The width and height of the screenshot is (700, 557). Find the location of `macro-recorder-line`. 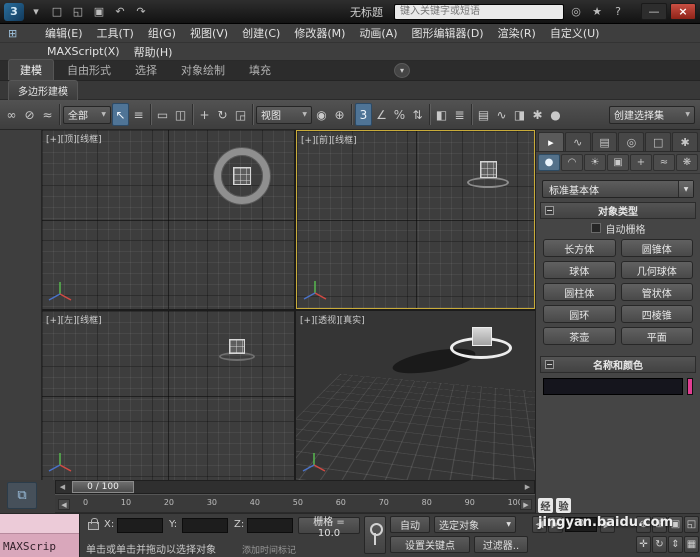

macro-recorder-line is located at coordinates (39, 524).